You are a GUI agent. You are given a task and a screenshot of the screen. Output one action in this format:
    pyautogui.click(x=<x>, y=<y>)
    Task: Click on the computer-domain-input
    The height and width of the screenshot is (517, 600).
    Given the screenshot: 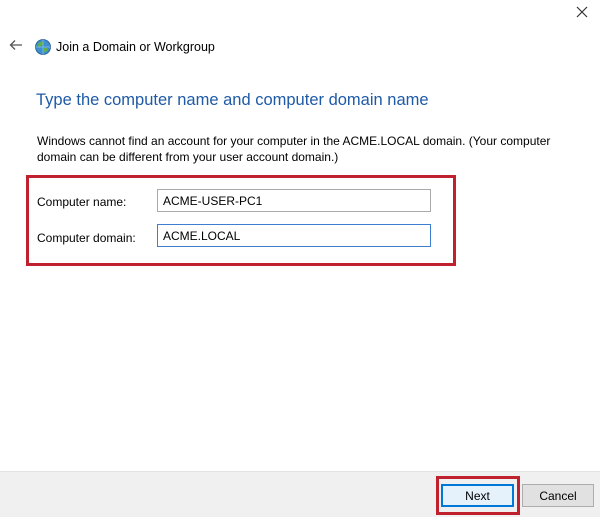 What is the action you would take?
    pyautogui.click(x=294, y=235)
    